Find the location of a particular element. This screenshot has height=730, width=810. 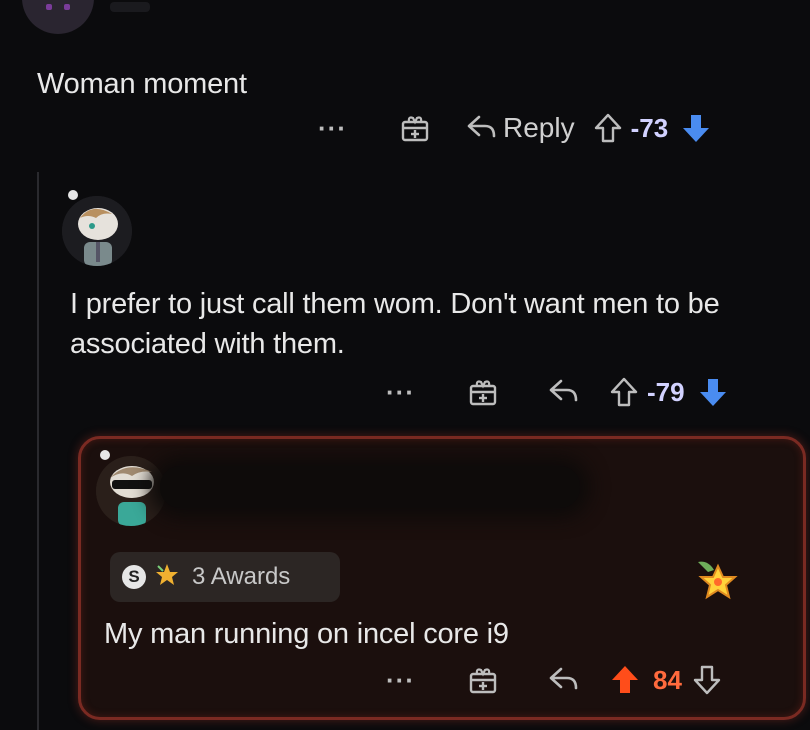

awards-pill: S 3 Awards is located at coordinates (225, 577).